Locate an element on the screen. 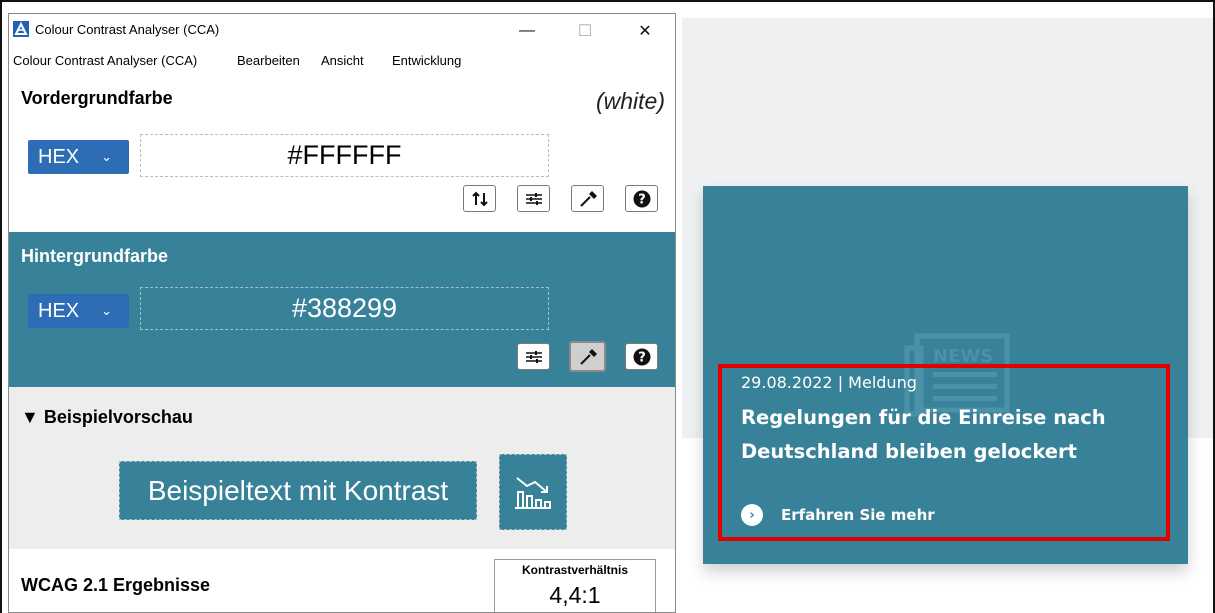 The width and height of the screenshot is (1215, 613). window-title: Colour Contrast Analyser (CCA) is located at coordinates (127, 29).